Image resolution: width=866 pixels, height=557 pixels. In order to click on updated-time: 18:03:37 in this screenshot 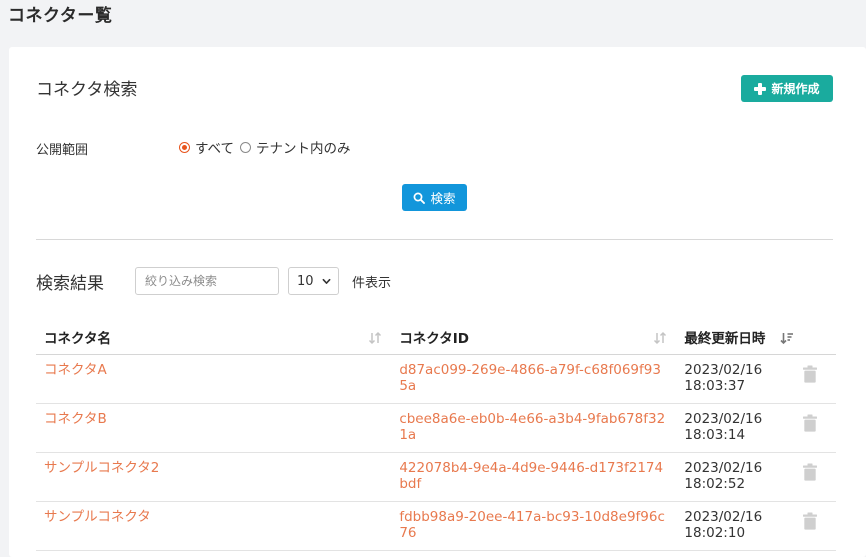, I will do `click(715, 386)`.